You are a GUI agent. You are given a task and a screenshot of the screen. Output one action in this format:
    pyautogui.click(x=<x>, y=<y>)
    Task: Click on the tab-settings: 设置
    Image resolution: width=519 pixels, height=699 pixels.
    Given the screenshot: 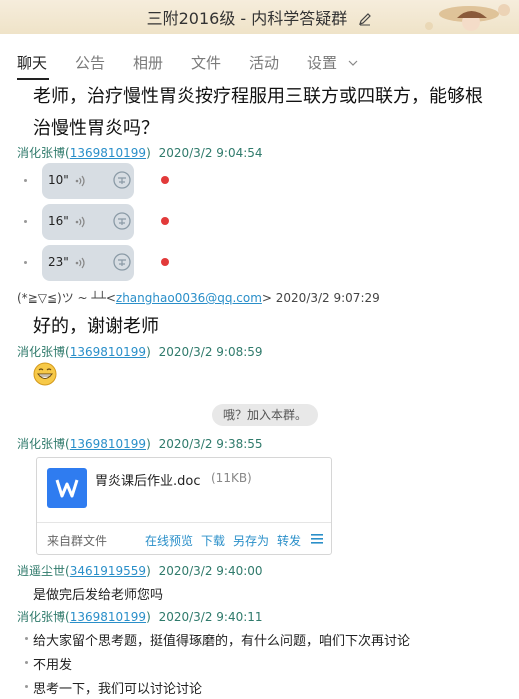 What is the action you would take?
    pyautogui.click(x=332, y=62)
    